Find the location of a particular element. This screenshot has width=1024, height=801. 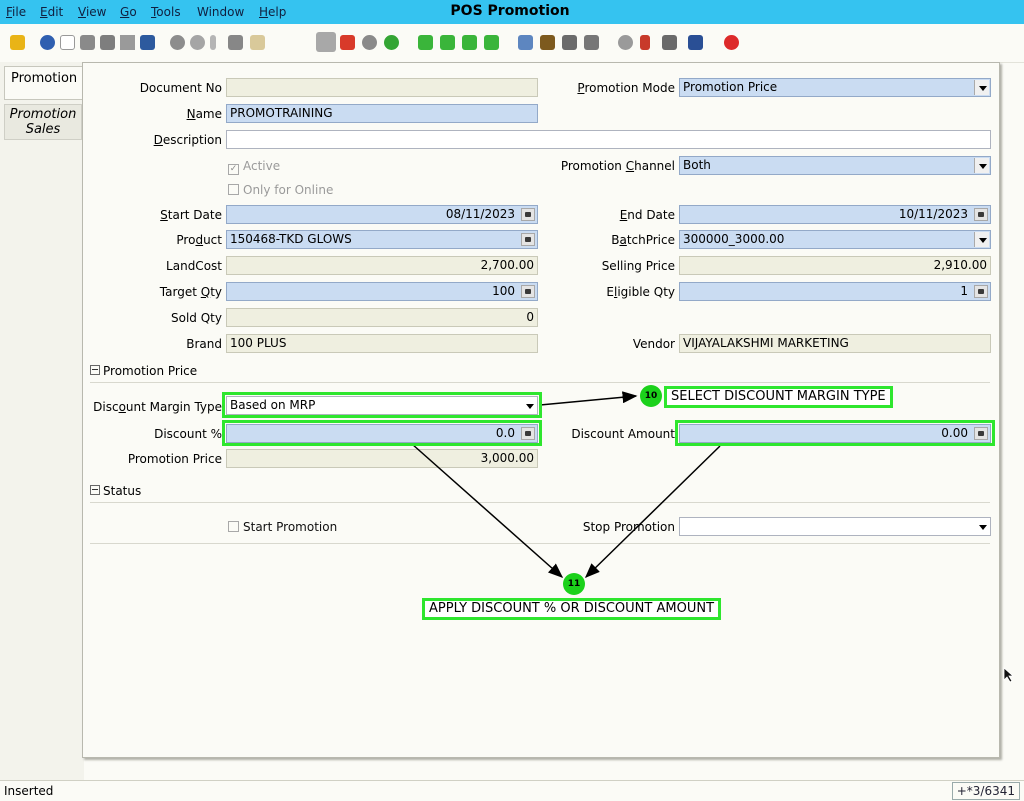

record-info: +*3/6341 is located at coordinates (985, 791).